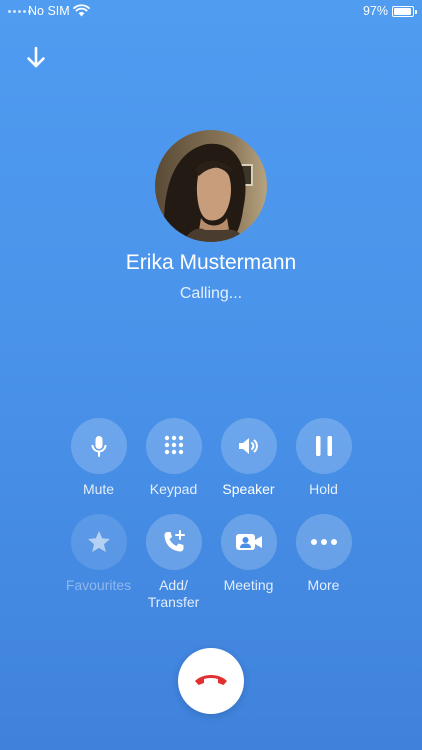 This screenshot has height=750, width=422. What do you see at coordinates (323, 458) in the screenshot?
I see `hold-button: Hold` at bounding box center [323, 458].